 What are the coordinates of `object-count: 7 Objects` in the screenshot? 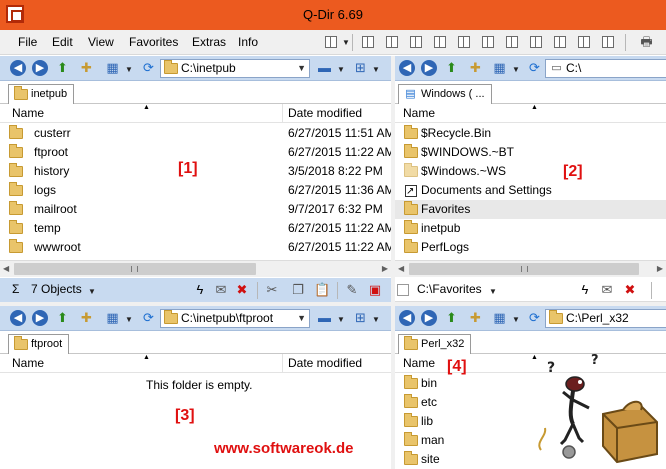 It's located at (56, 289).